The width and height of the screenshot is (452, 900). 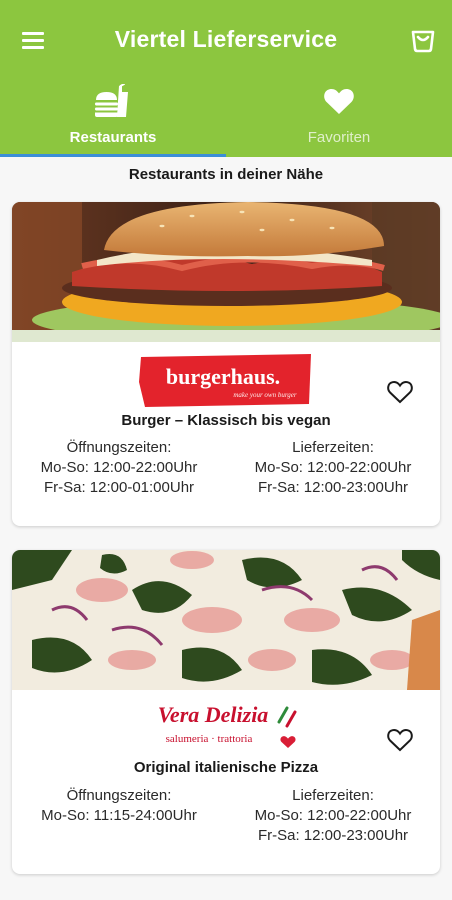 I want to click on tab-favoriten-label: Favoriten, so click(x=339, y=137).